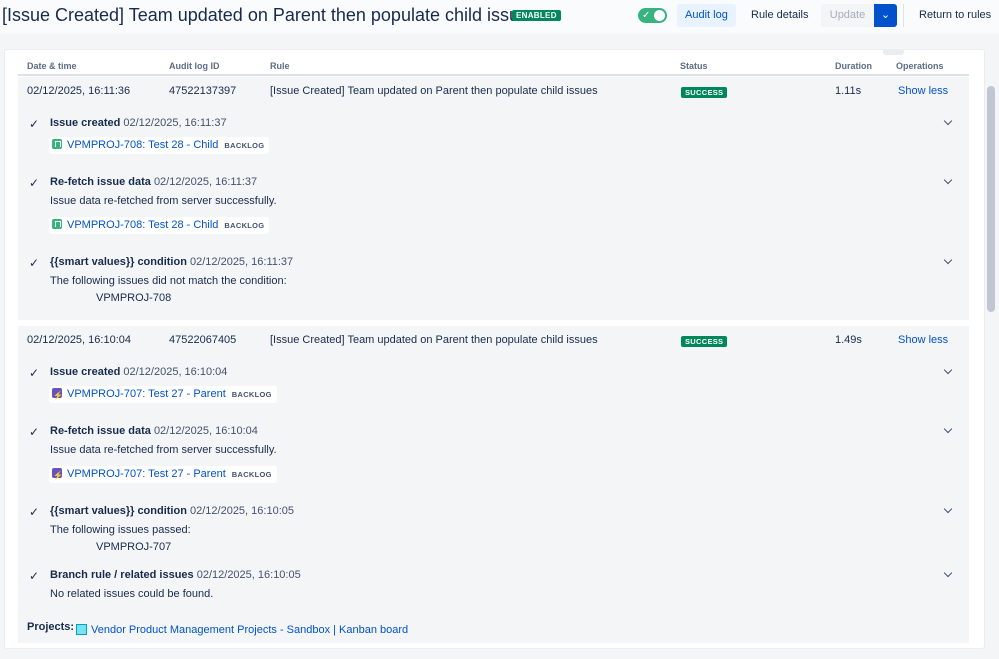  Describe the element at coordinates (955, 15) in the screenshot. I see `return-to-rules-button: Return to rules` at that location.